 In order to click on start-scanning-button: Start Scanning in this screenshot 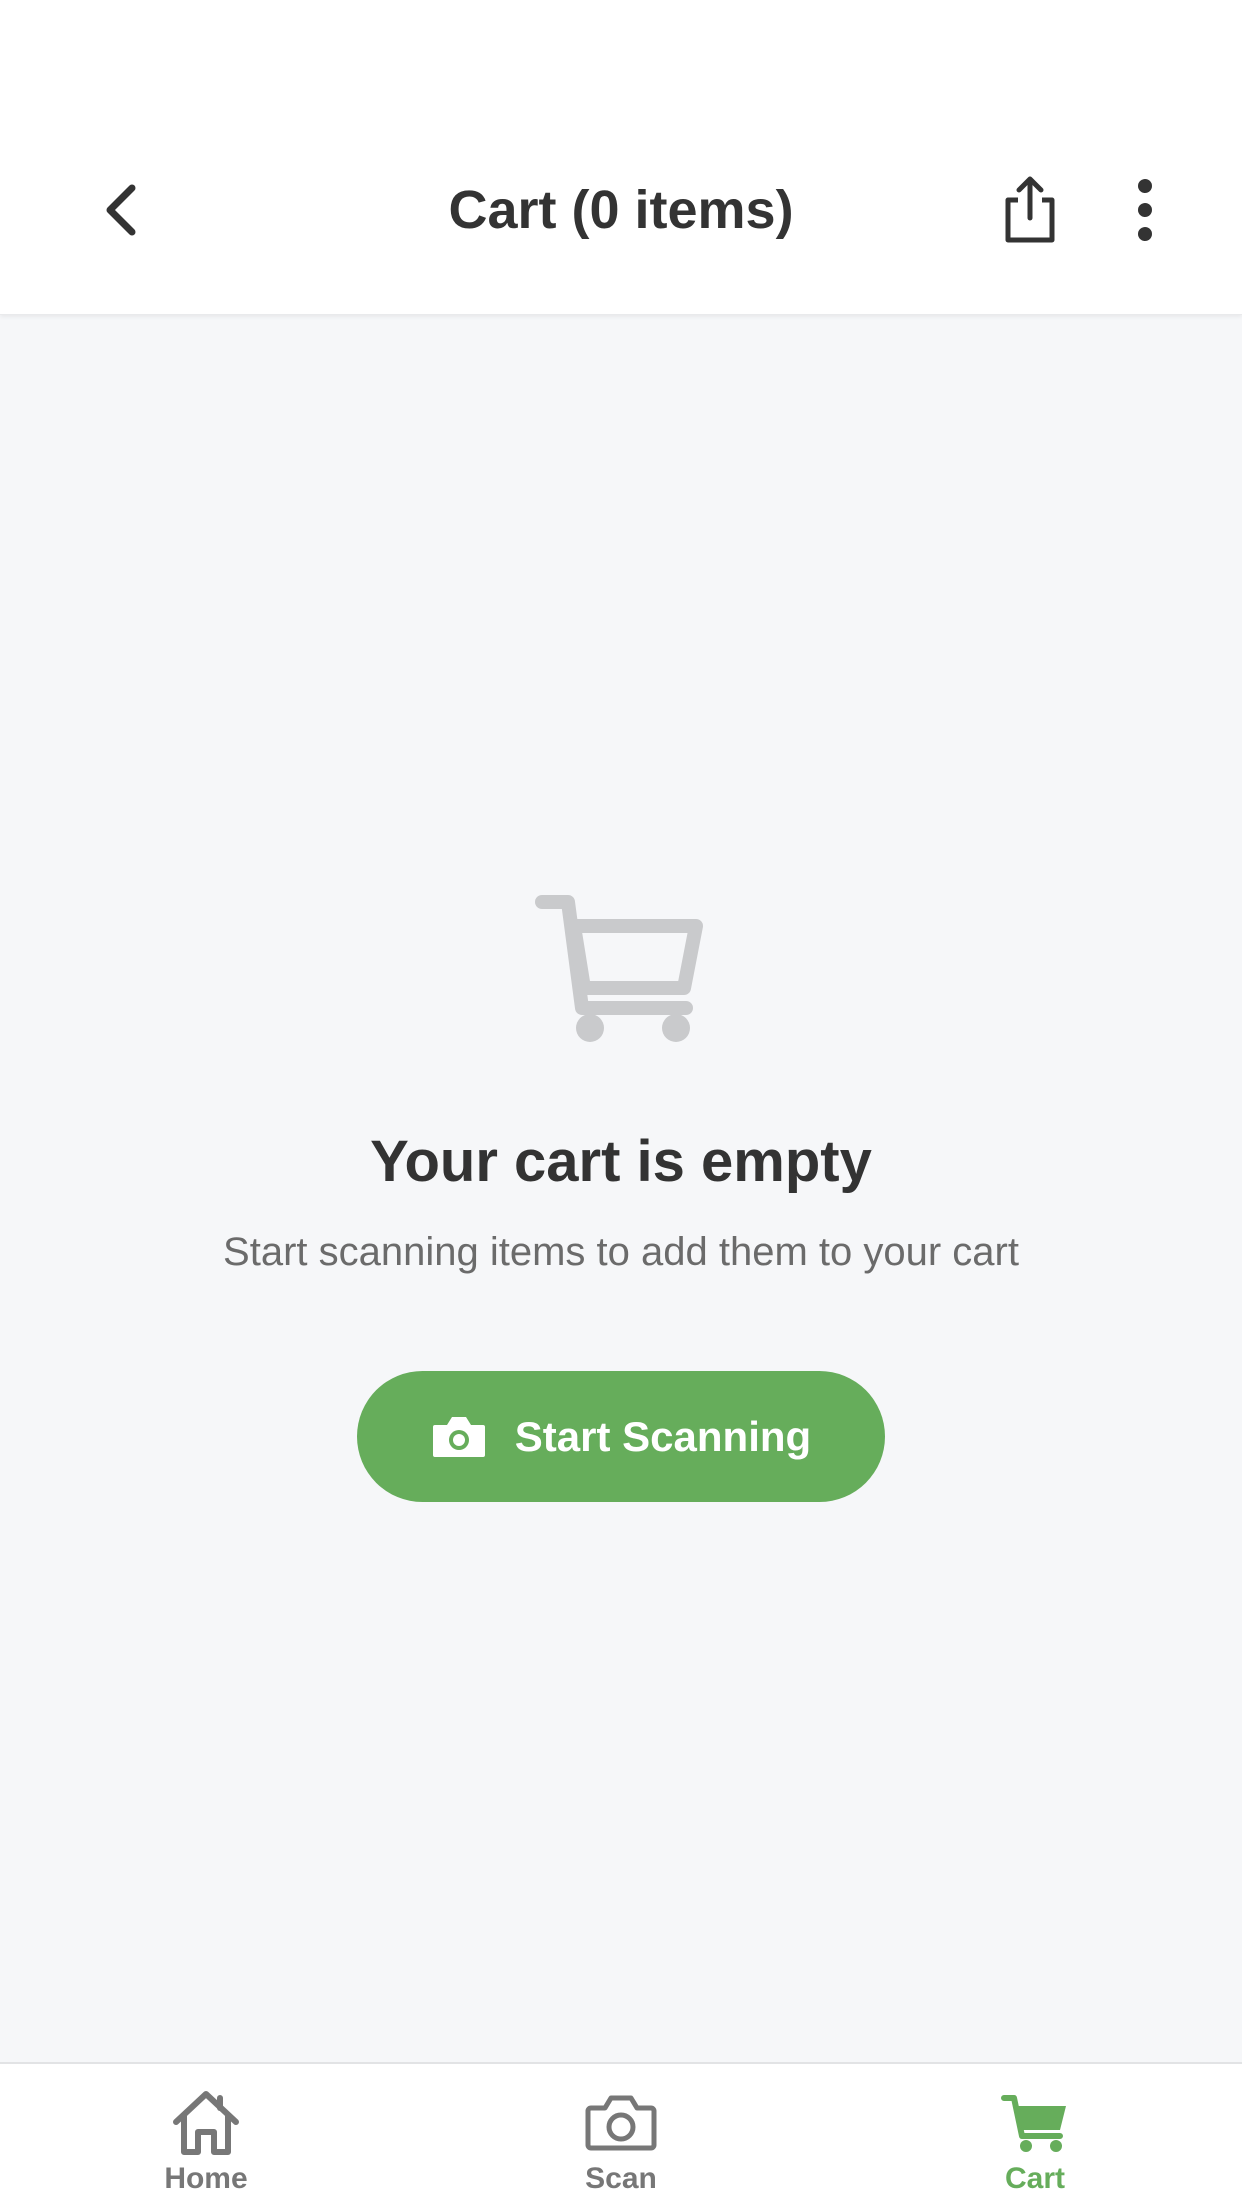, I will do `click(621, 1436)`.